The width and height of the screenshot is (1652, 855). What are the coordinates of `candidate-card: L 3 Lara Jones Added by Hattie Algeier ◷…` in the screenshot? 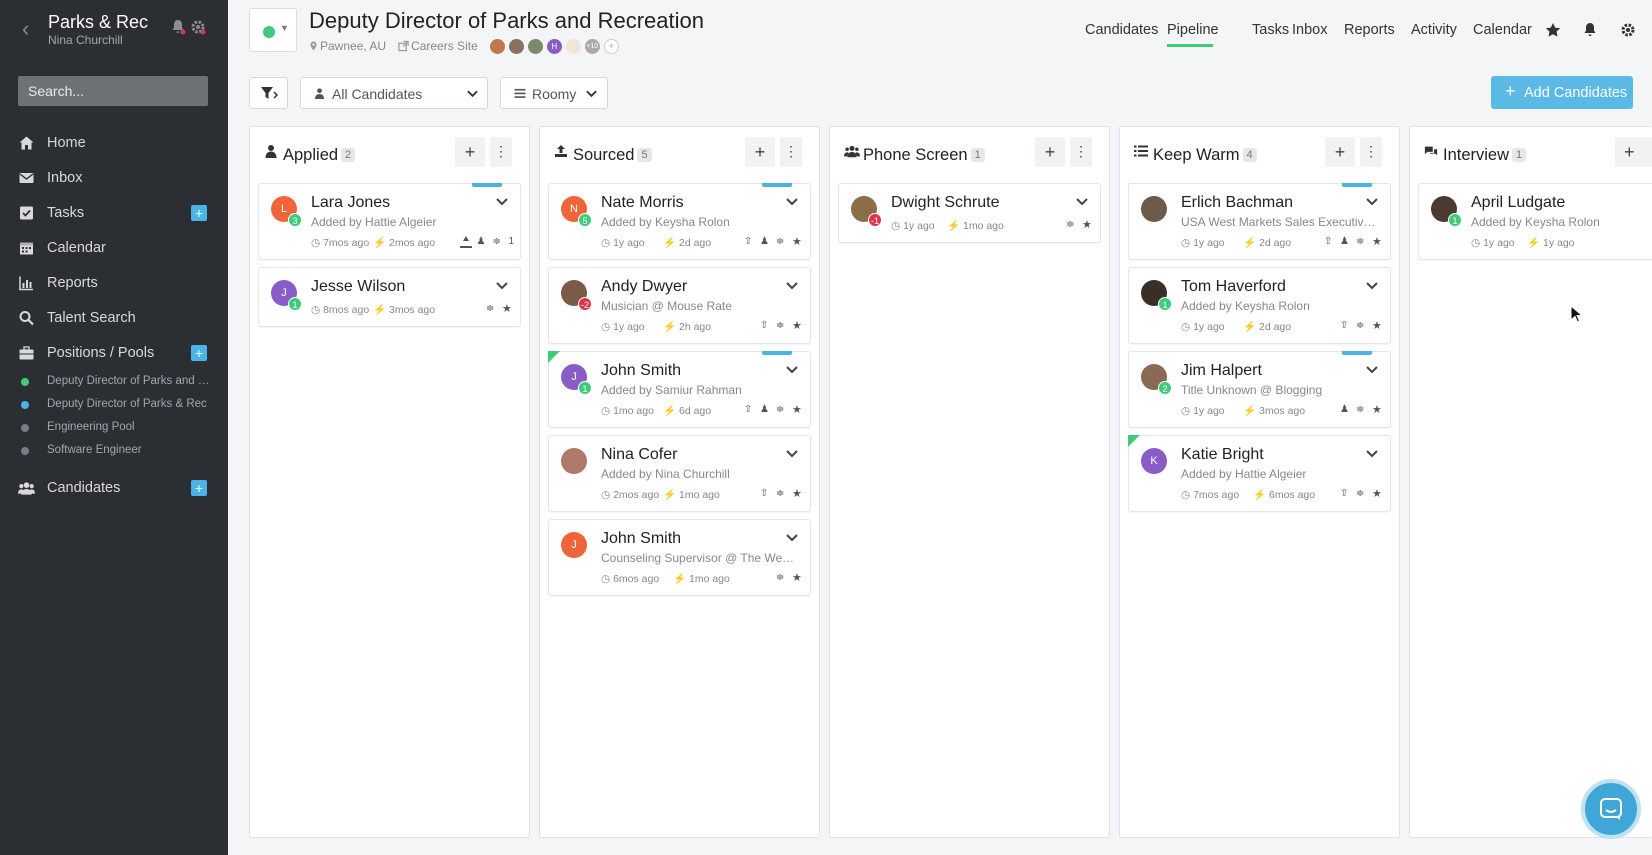 It's located at (389, 221).